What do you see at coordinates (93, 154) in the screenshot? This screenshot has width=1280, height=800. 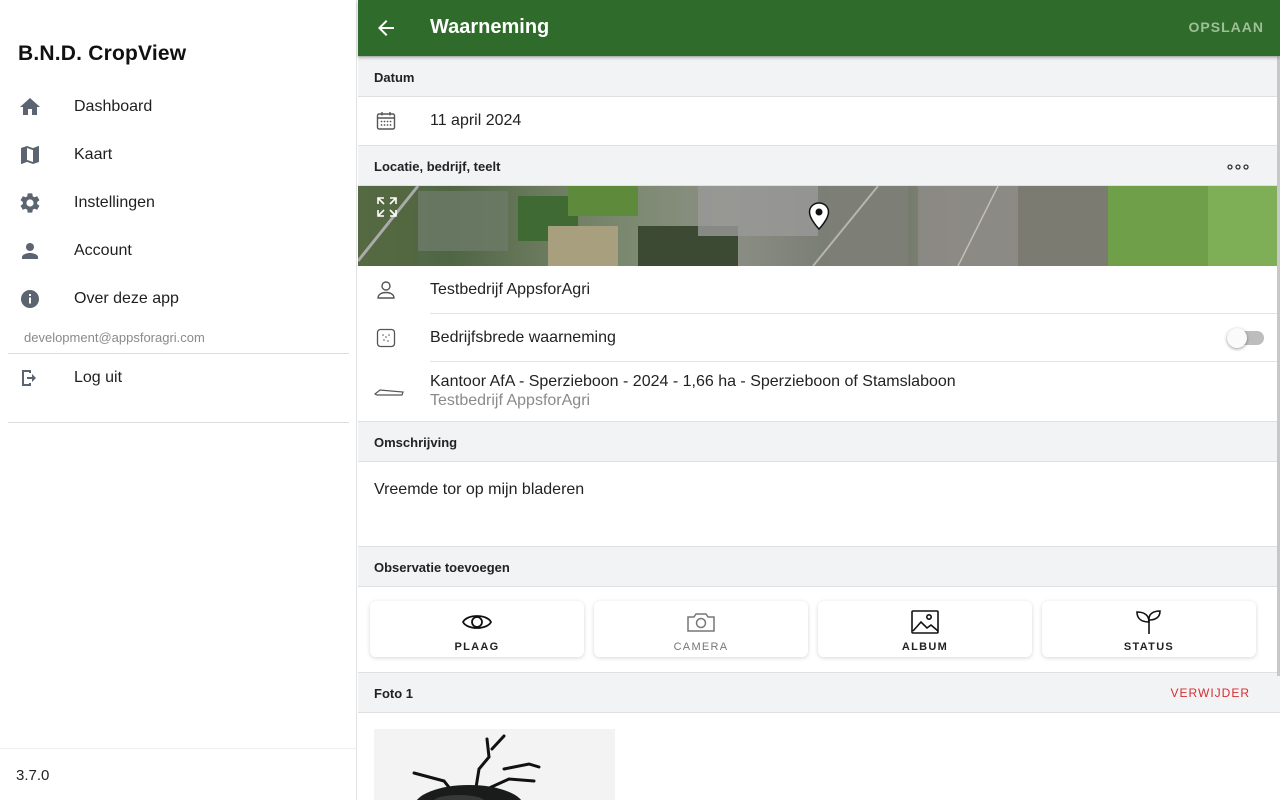 I see `sidebar-item-label: Kaart` at bounding box center [93, 154].